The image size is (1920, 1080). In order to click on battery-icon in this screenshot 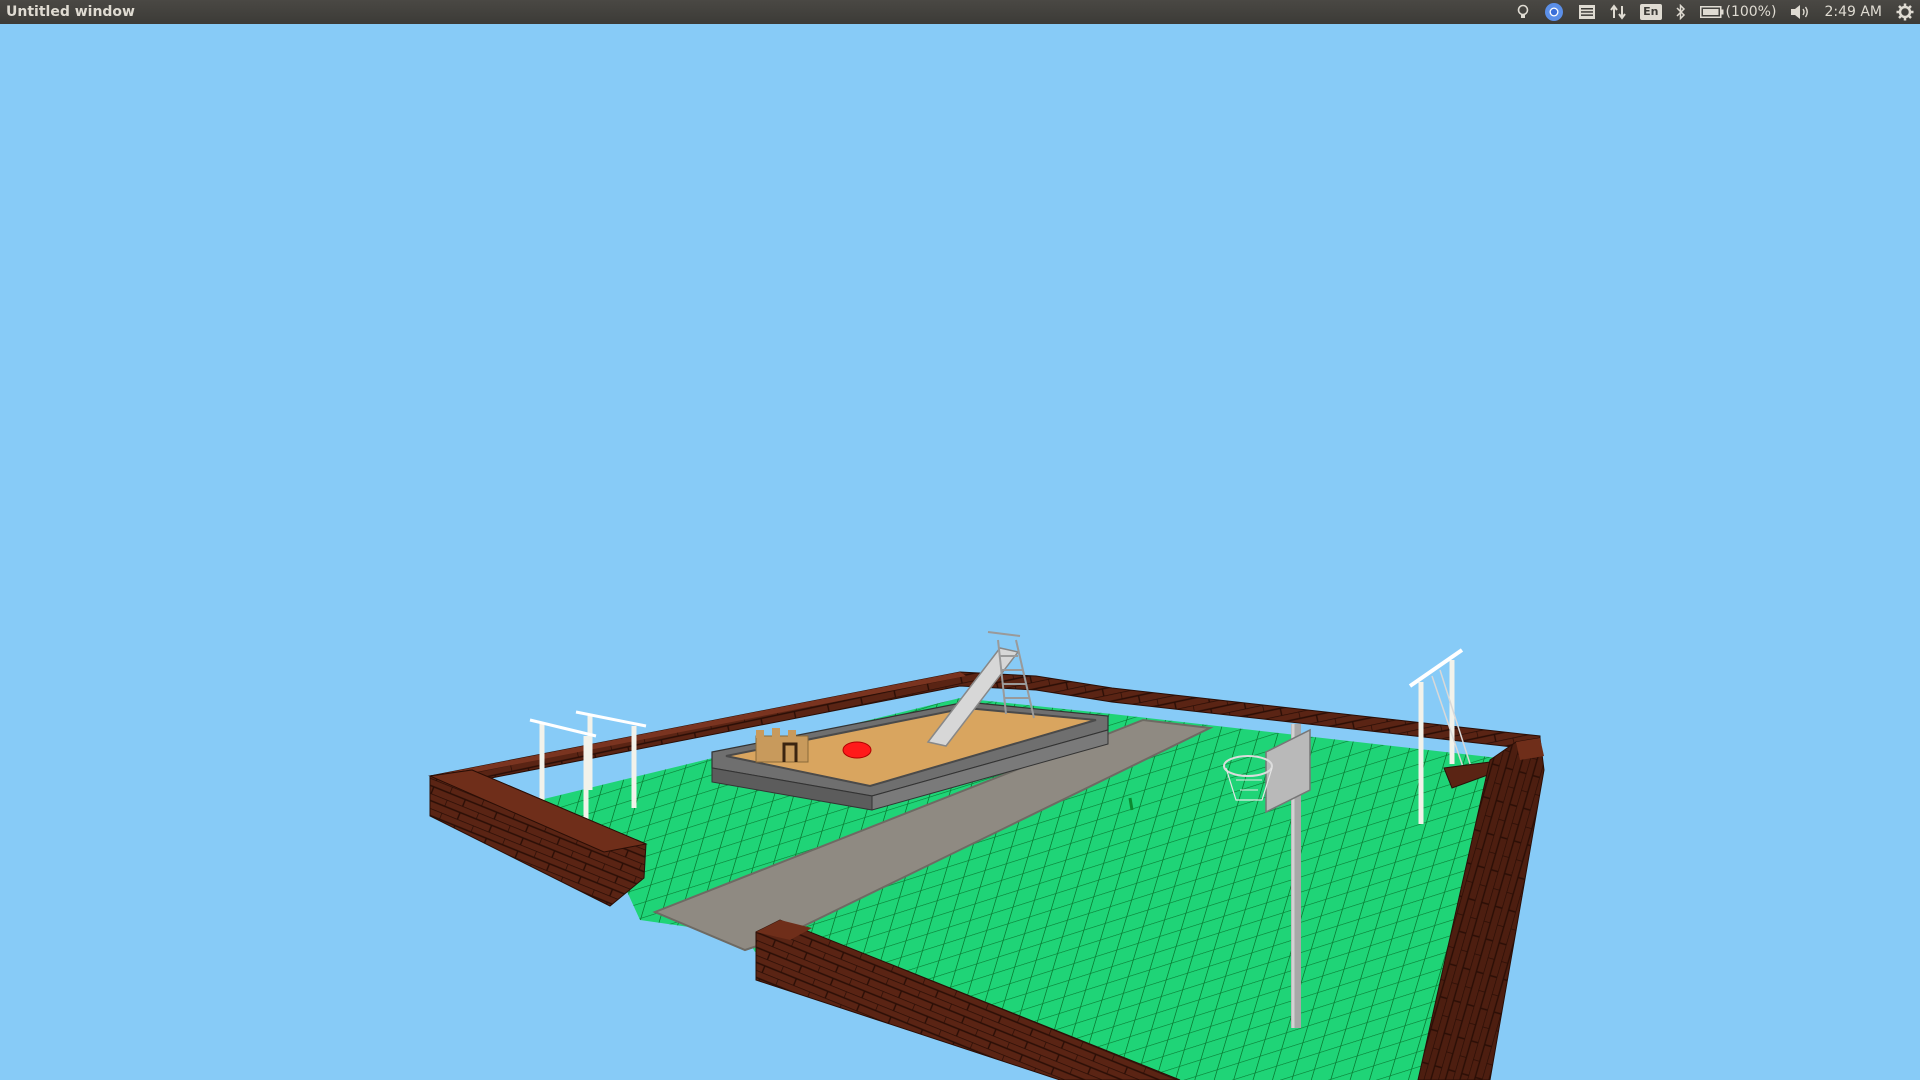, I will do `click(1711, 12)`.